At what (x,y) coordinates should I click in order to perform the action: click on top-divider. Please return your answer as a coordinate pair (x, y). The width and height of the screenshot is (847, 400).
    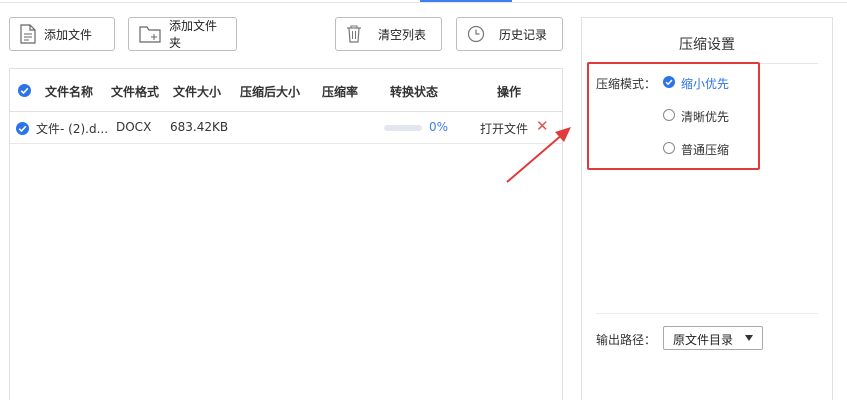
    Looking at the image, I should click on (423, 2).